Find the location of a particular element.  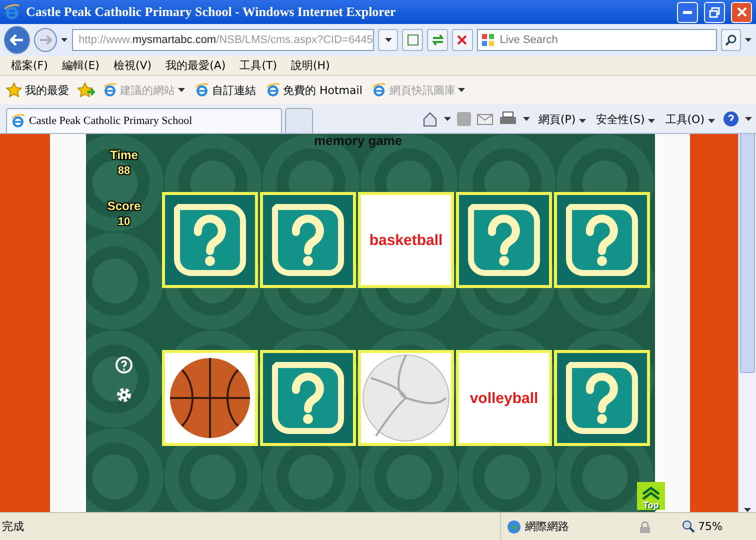

minimize-button is located at coordinates (687, 12).